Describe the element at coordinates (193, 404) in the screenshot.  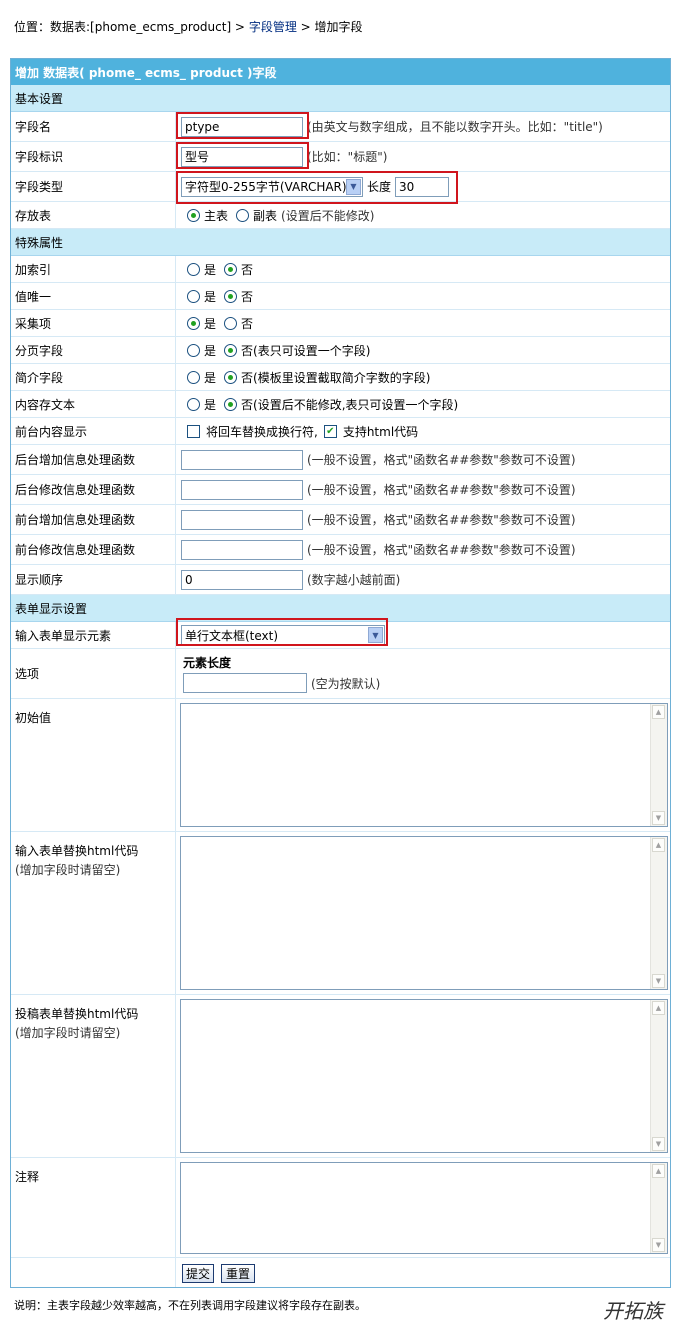
I see `radio-content-yes` at that location.